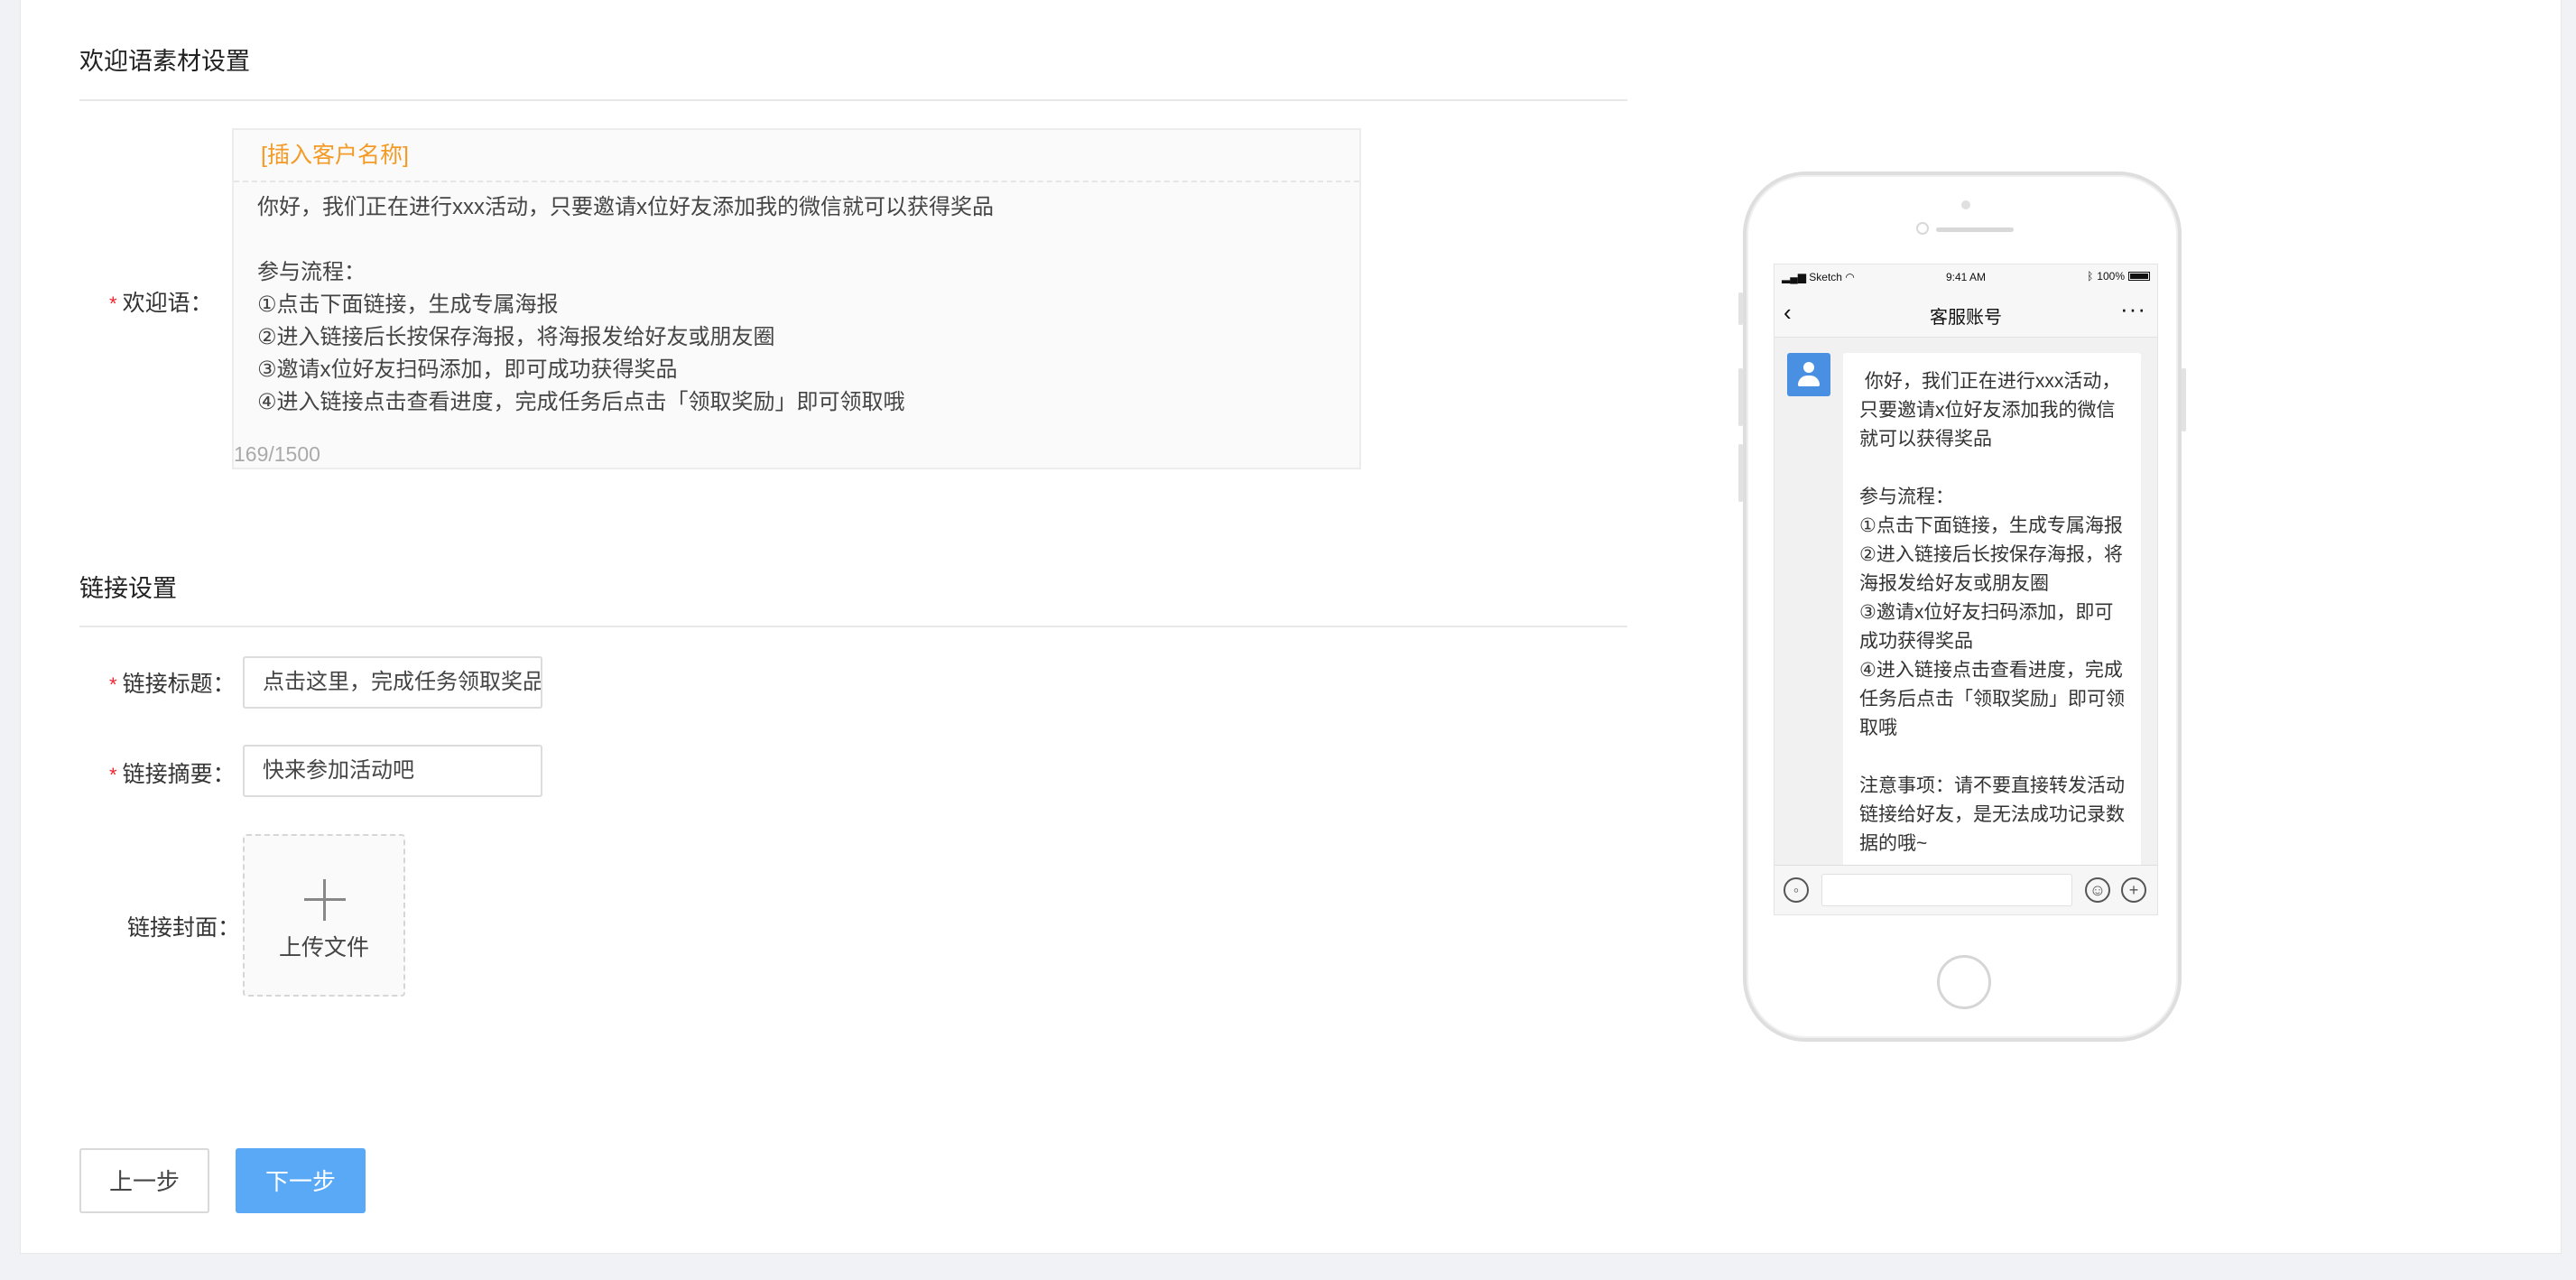  I want to click on emoji-icon: ☺, so click(2098, 890).